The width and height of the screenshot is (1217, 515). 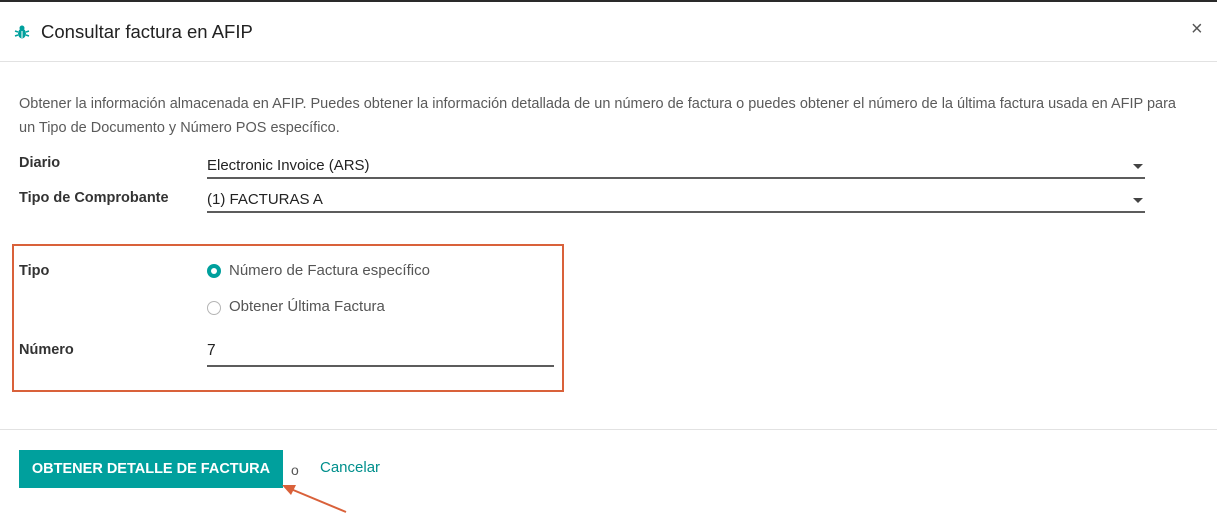 I want to click on diario-value: Electronic Invoice (ARS), so click(x=288, y=165).